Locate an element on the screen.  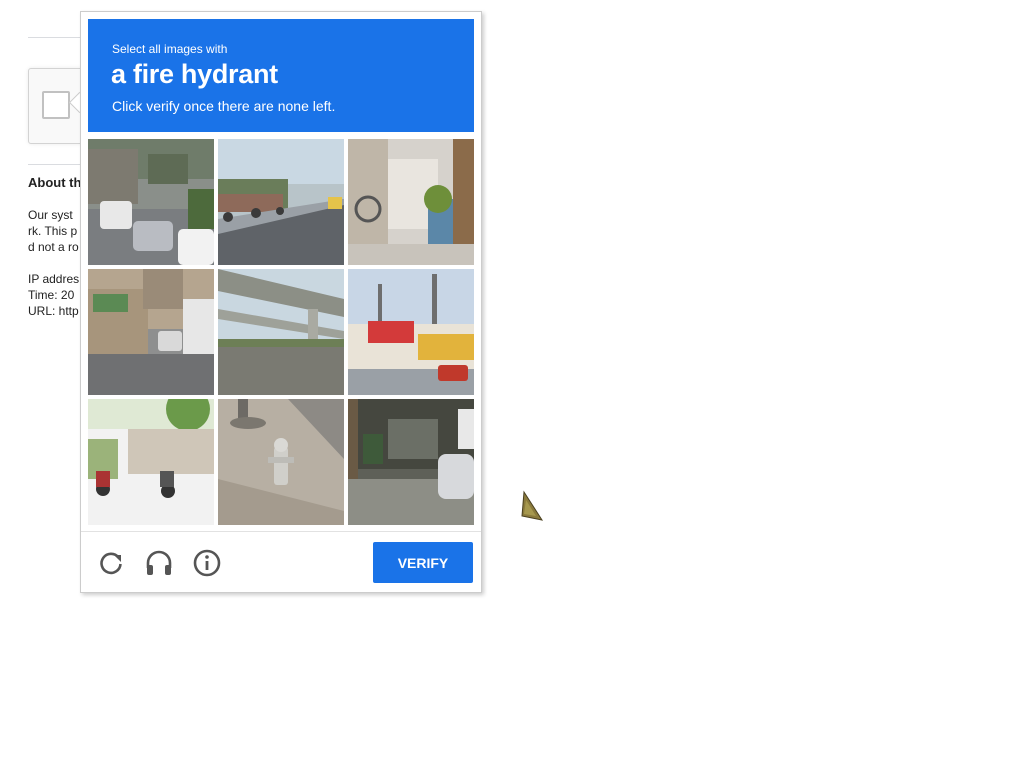
audio-challenge-button is located at coordinates (159, 563).